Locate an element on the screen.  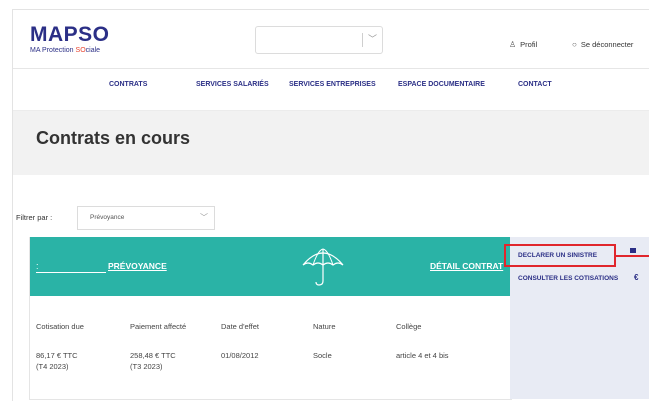
umbrella-icon is located at coordinates (323, 267).